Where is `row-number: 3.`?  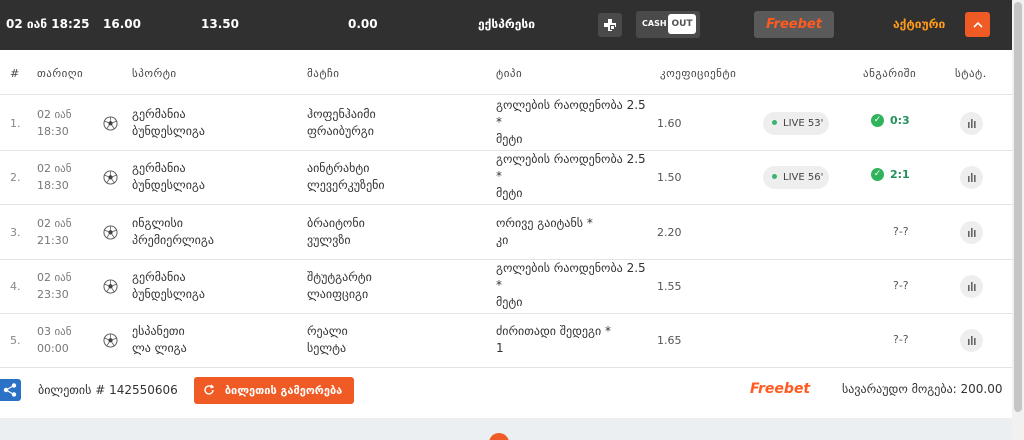
row-number: 3. is located at coordinates (15, 232).